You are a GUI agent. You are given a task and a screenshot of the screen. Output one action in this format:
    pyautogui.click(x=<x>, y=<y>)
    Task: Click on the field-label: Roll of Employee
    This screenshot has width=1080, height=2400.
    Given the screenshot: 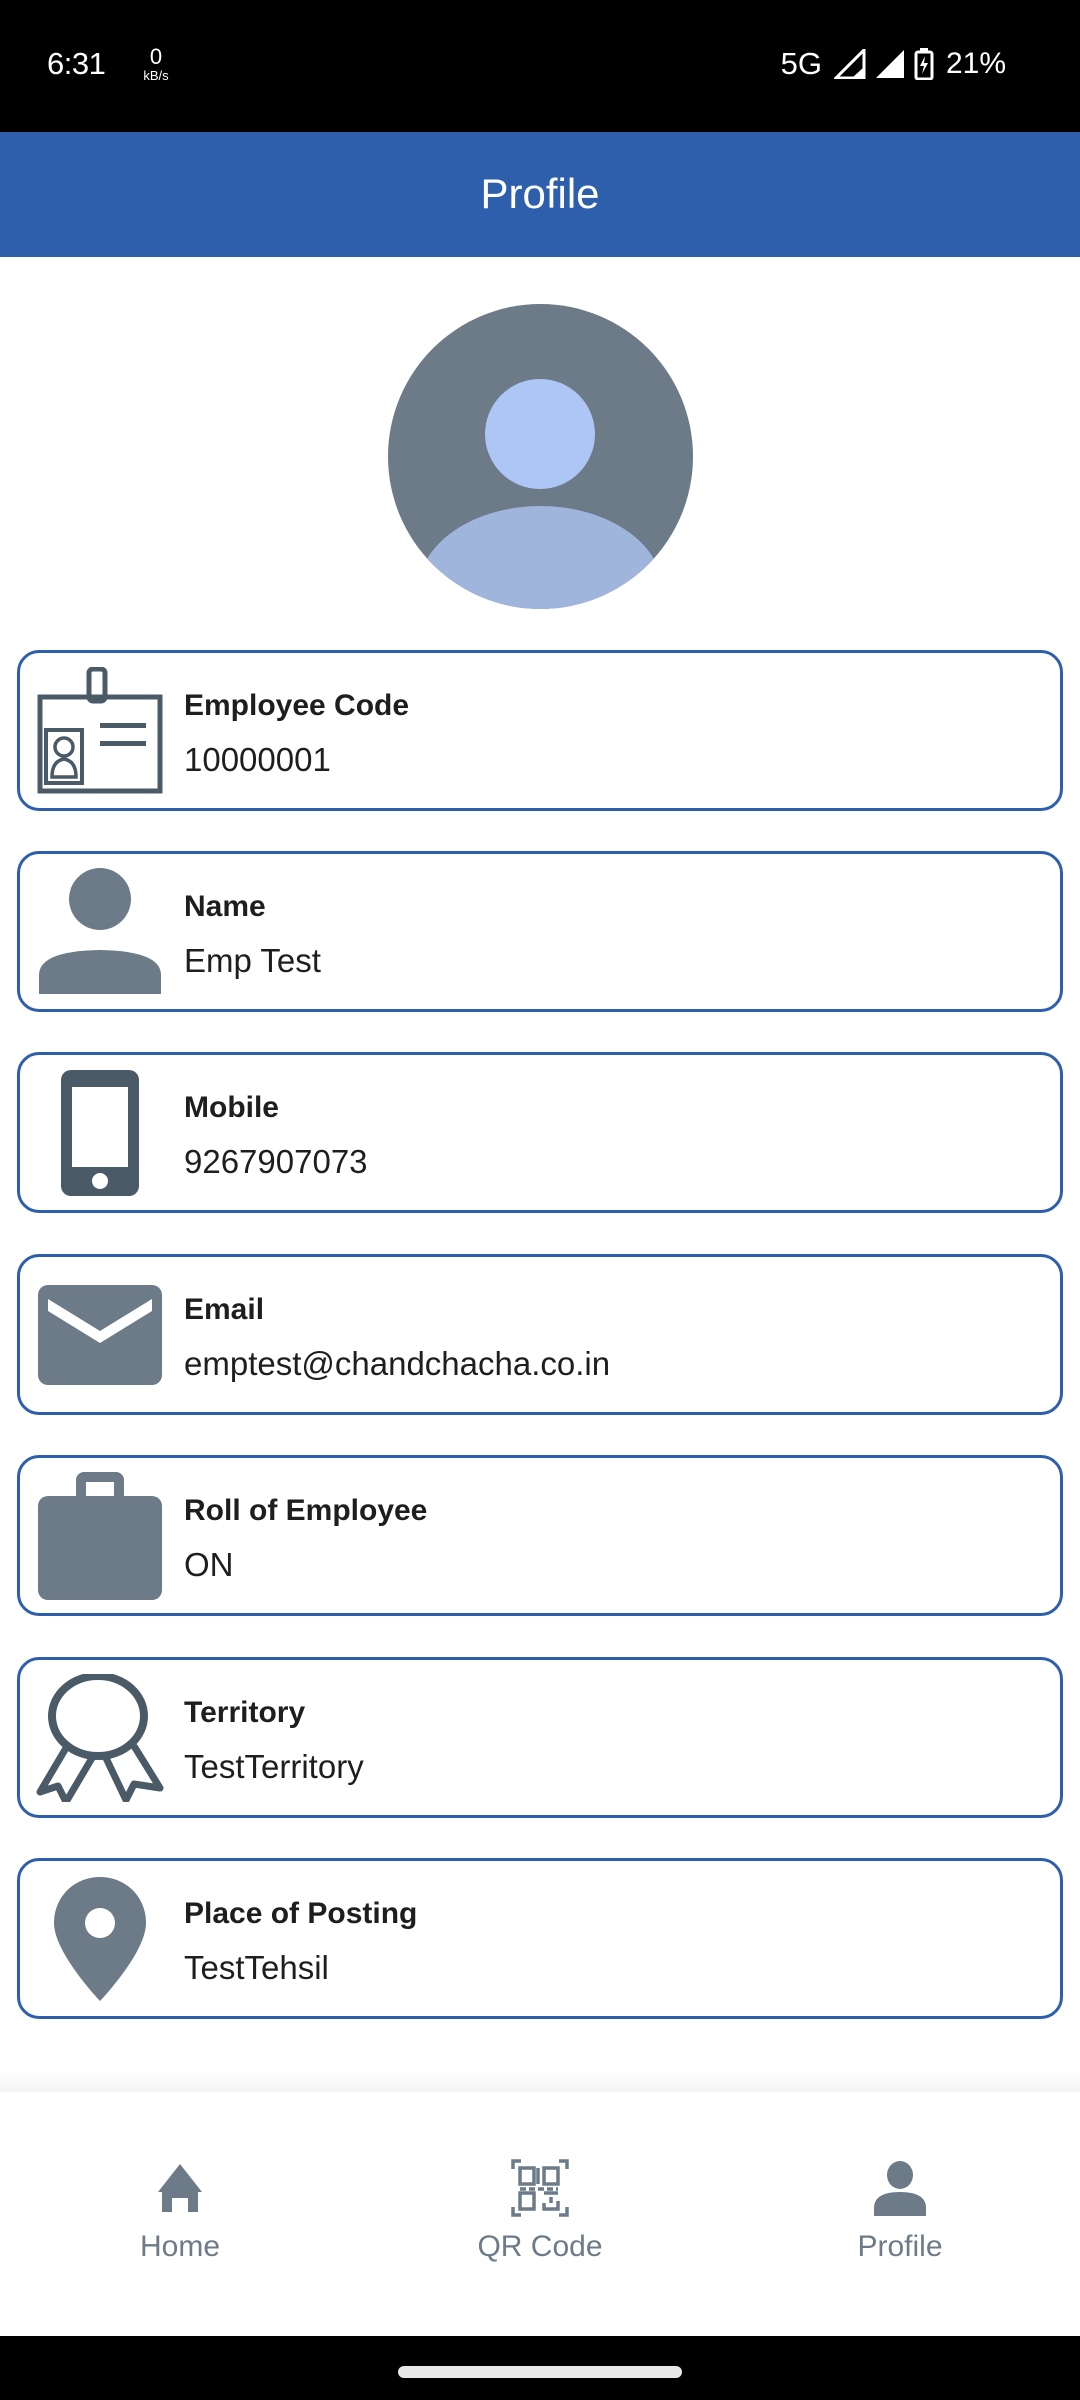 What is the action you would take?
    pyautogui.click(x=306, y=1510)
    